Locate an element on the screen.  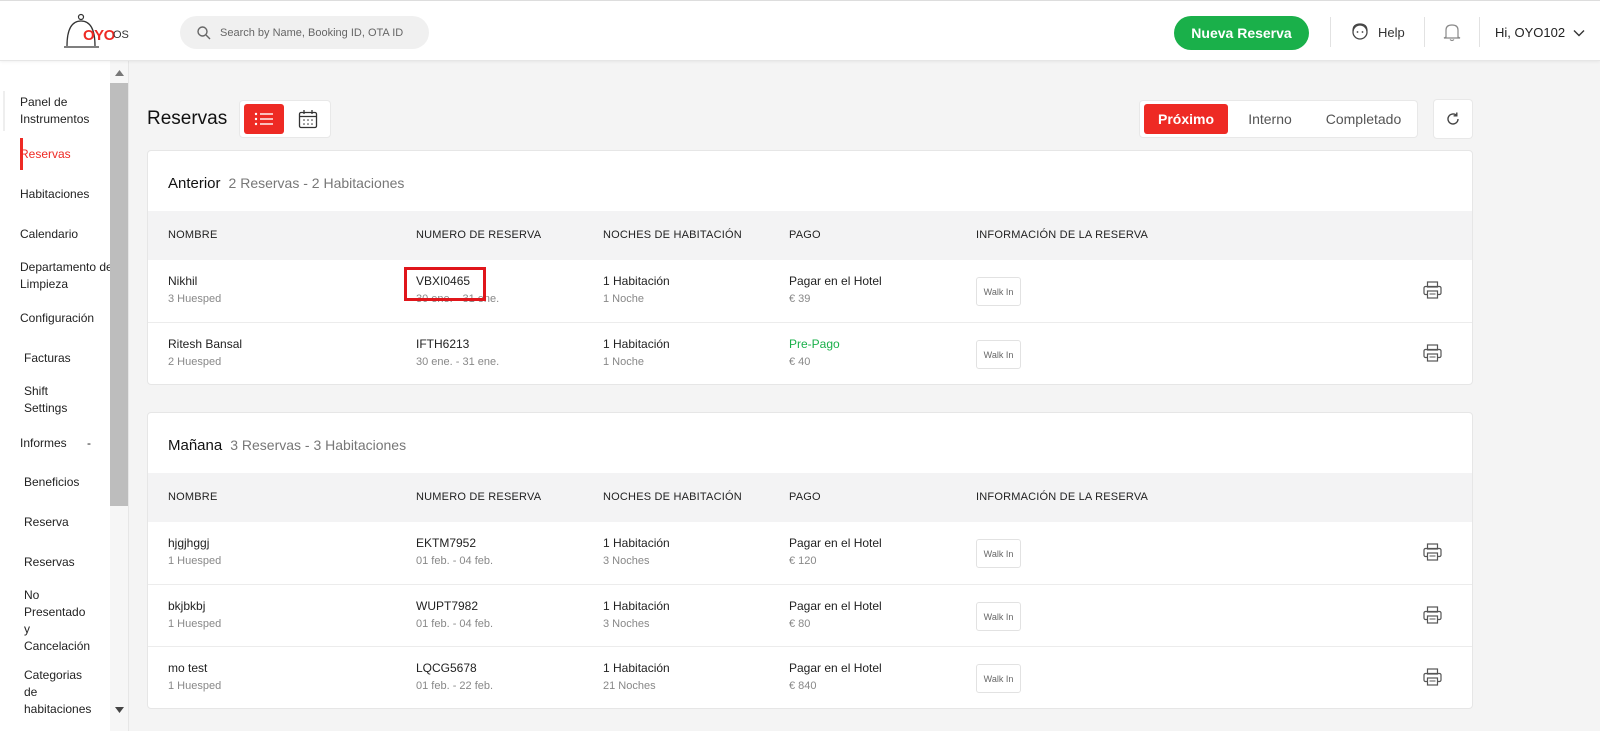
payment-amount: € 40 is located at coordinates (800, 362).